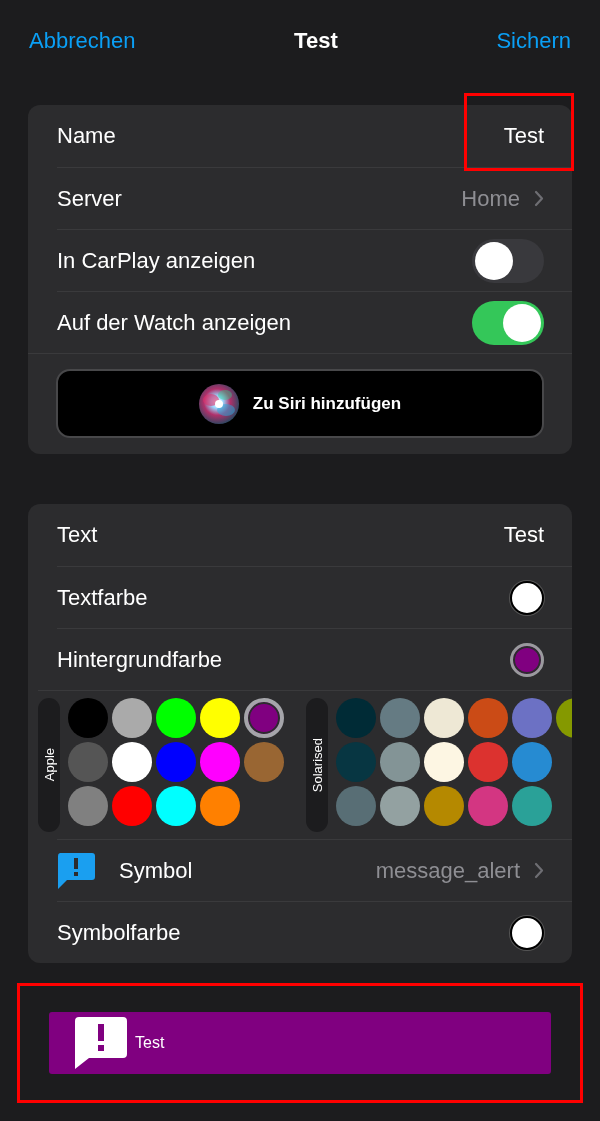 The height and width of the screenshot is (1121, 600). Describe the element at coordinates (447, 870) in the screenshot. I see `row-value: message_alert` at that location.